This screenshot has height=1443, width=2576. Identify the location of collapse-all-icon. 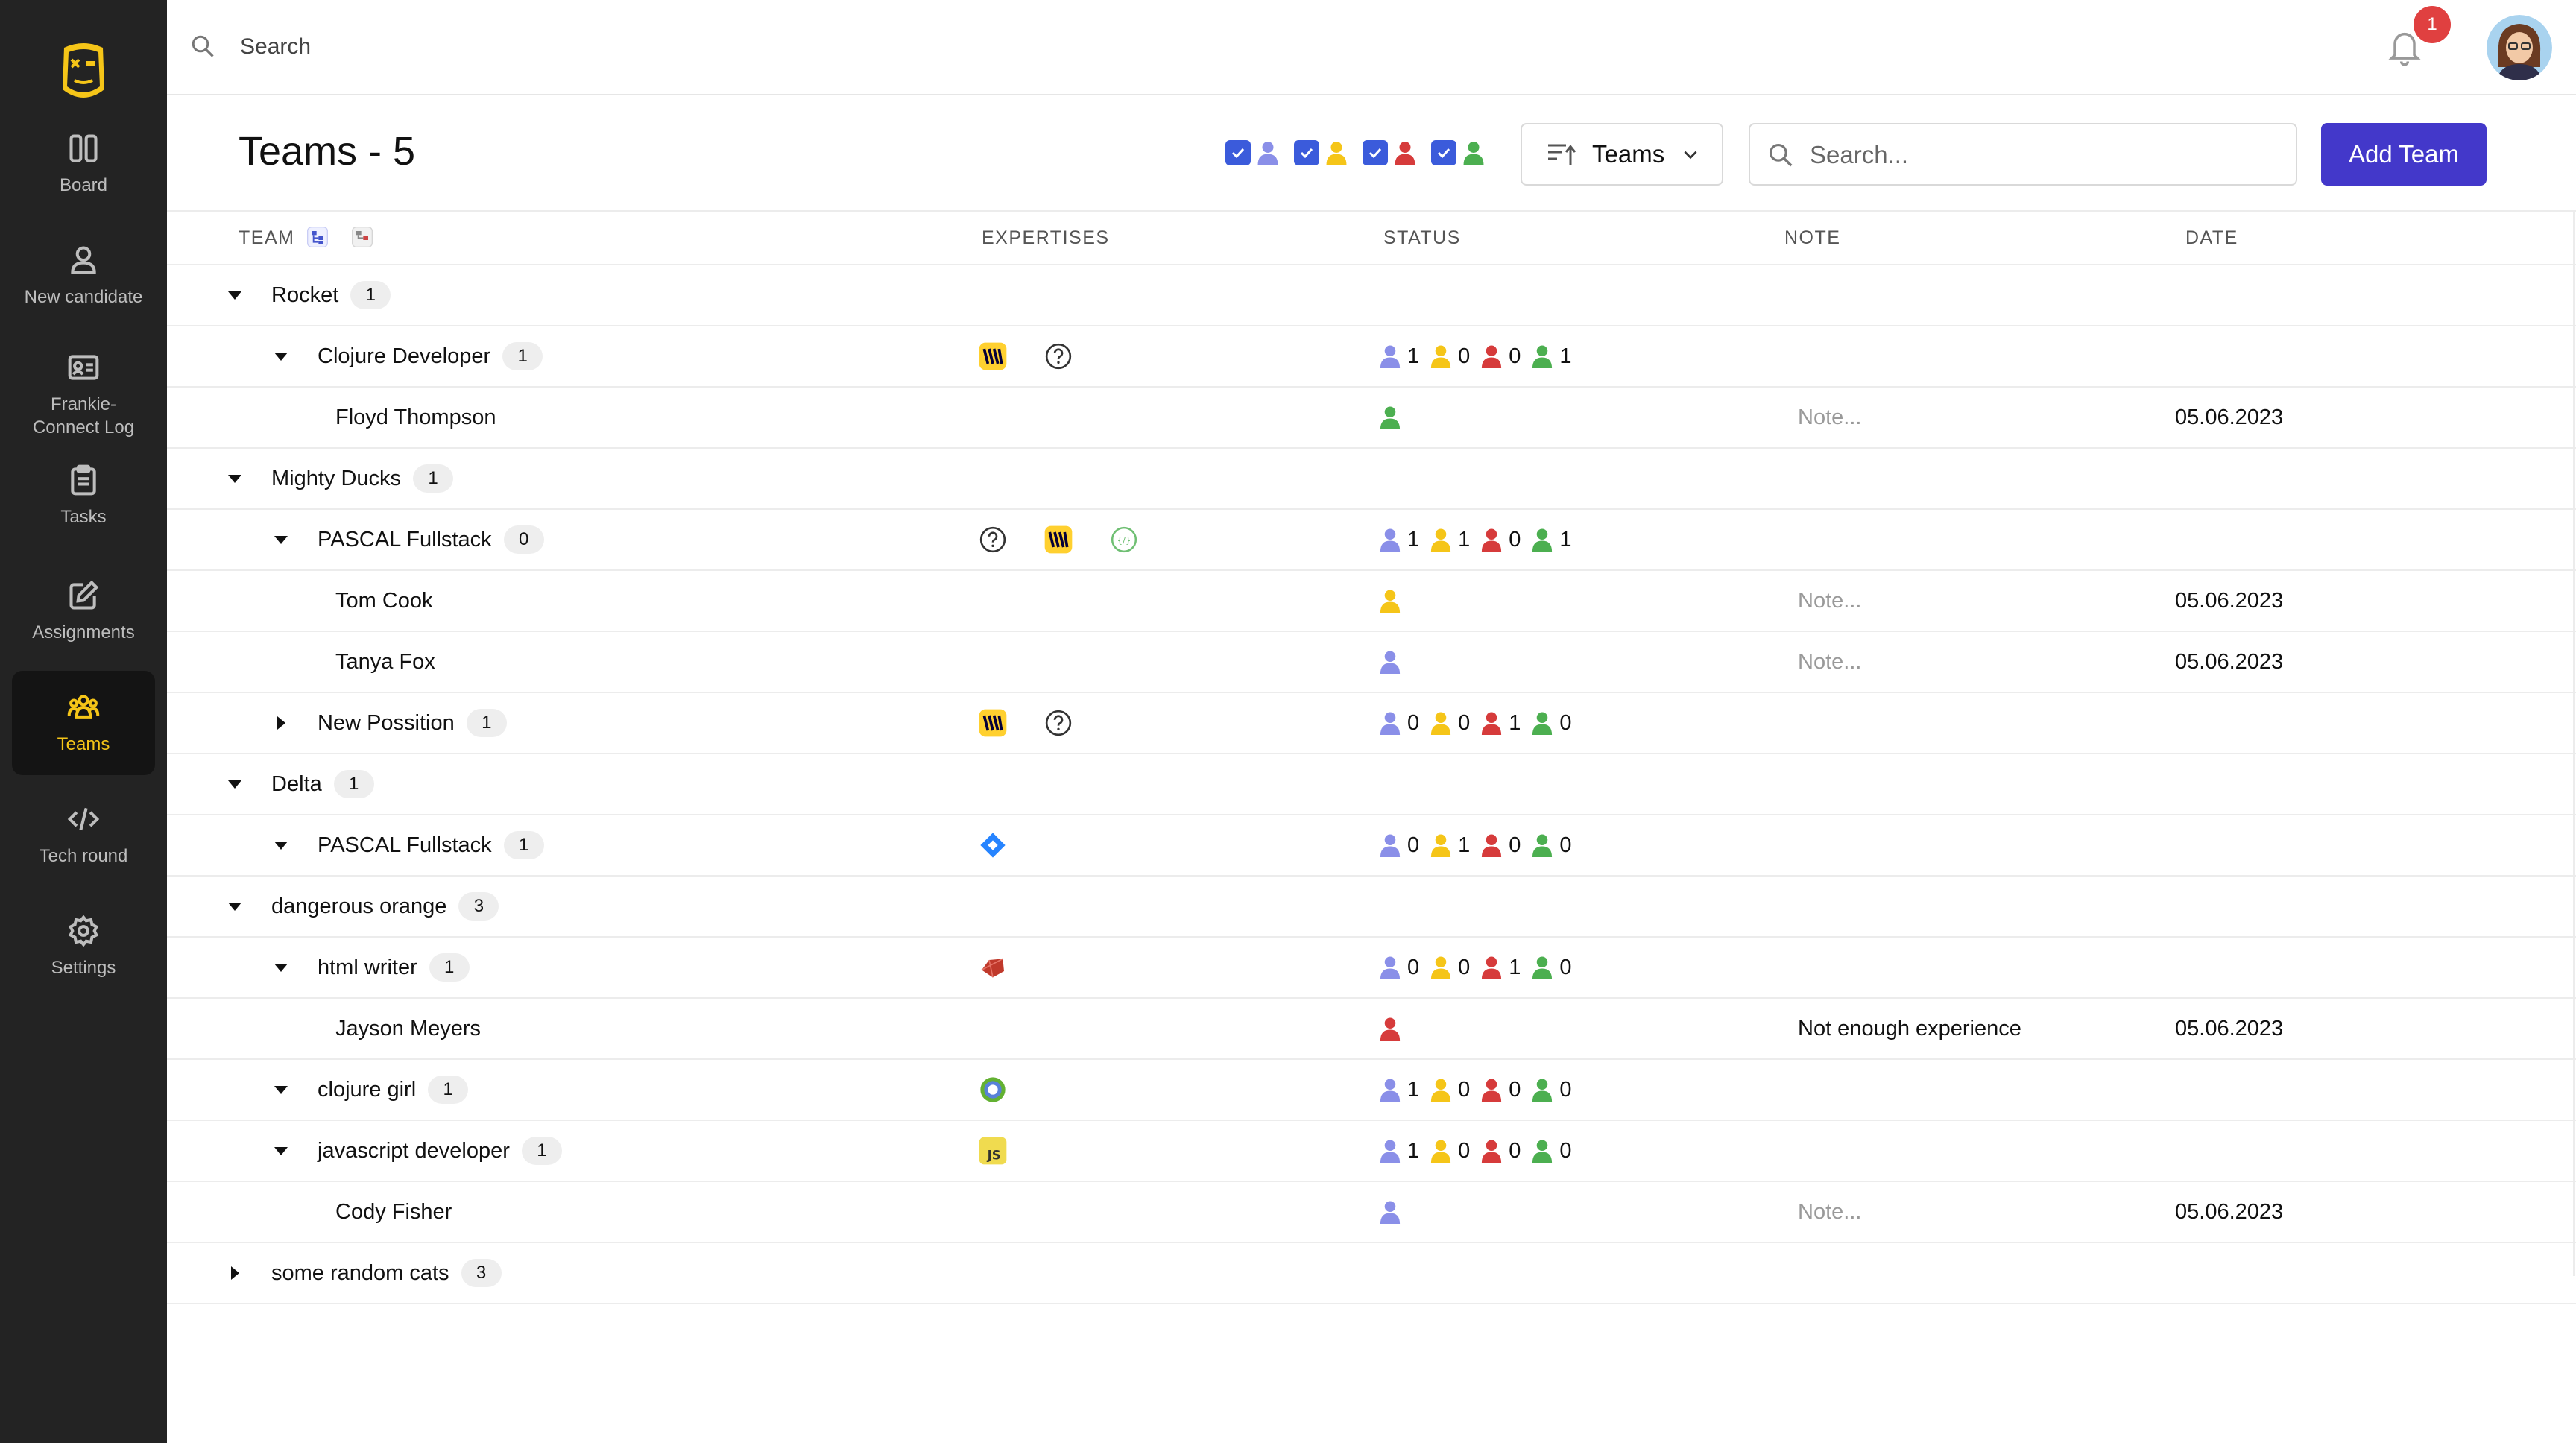
(362, 237).